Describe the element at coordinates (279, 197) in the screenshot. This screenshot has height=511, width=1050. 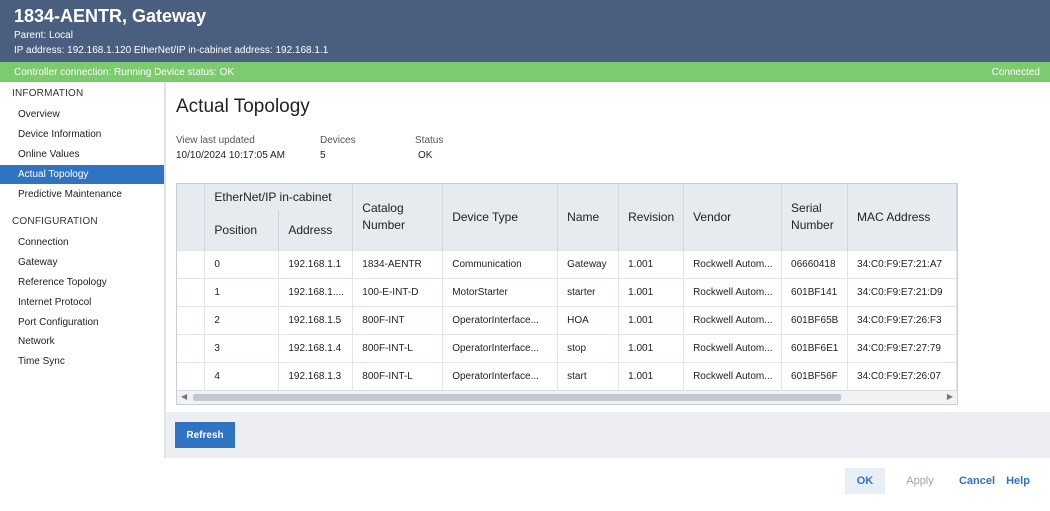
I see `ethernet-ip-group-header: EtherNet/IP in-cabinet` at that location.